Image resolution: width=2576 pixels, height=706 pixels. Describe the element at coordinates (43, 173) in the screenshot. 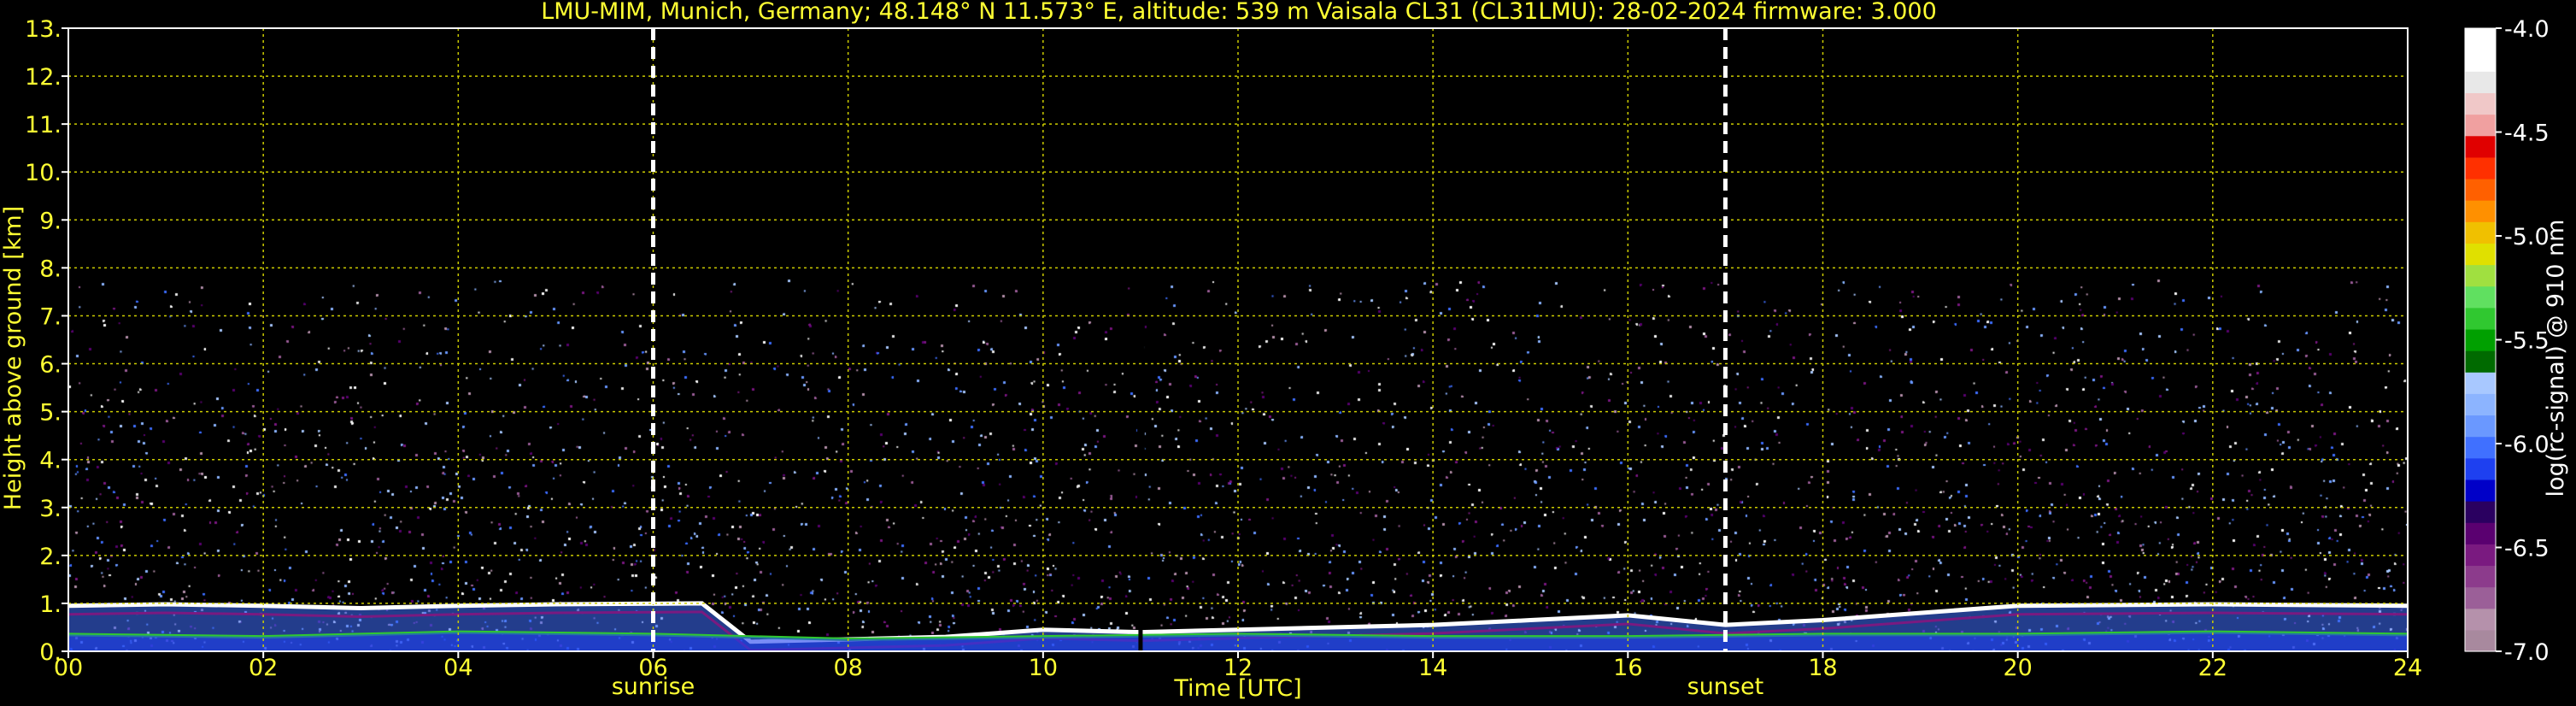

I see `y-tick-label: 10.` at that location.